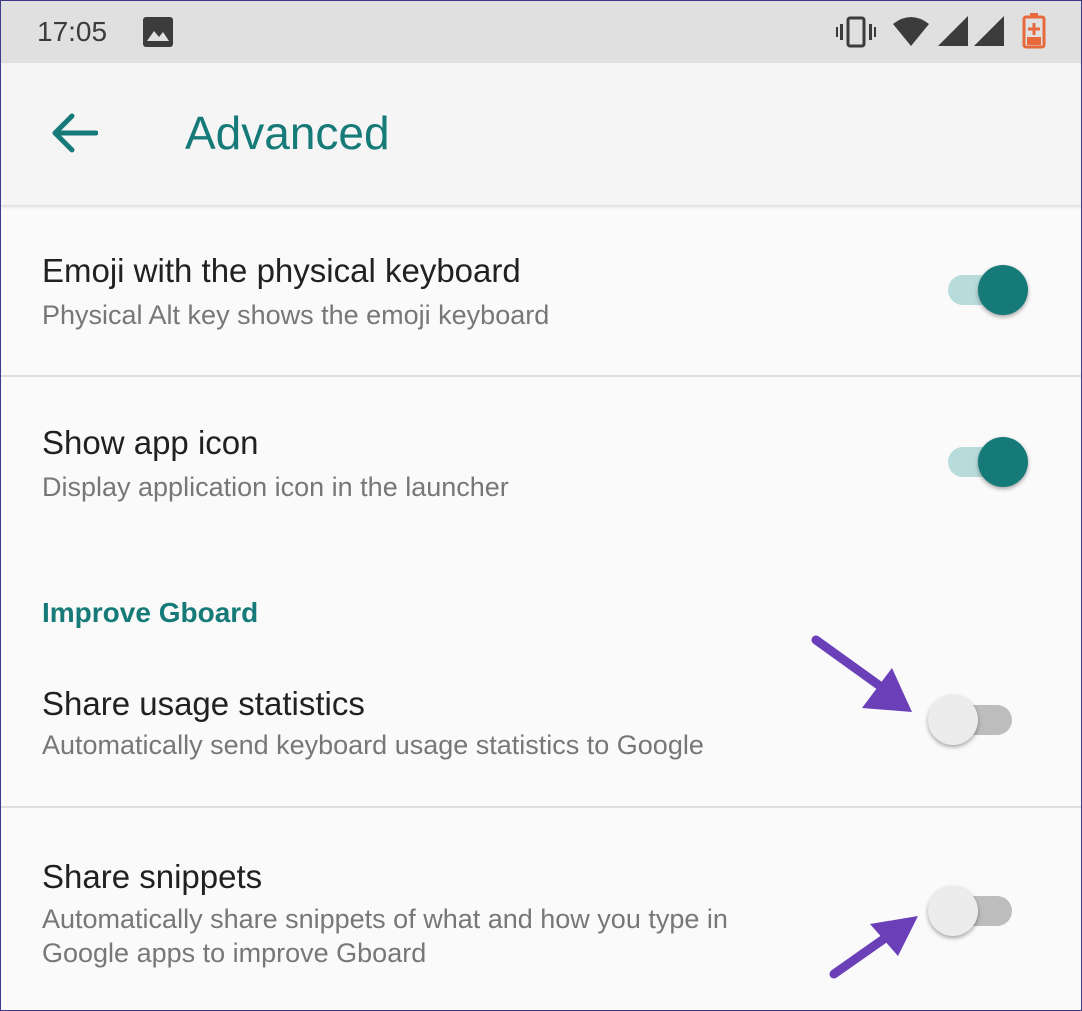 The image size is (1082, 1011). Describe the element at coordinates (541, 134) in the screenshot. I see `app-bar: Advanced` at that location.